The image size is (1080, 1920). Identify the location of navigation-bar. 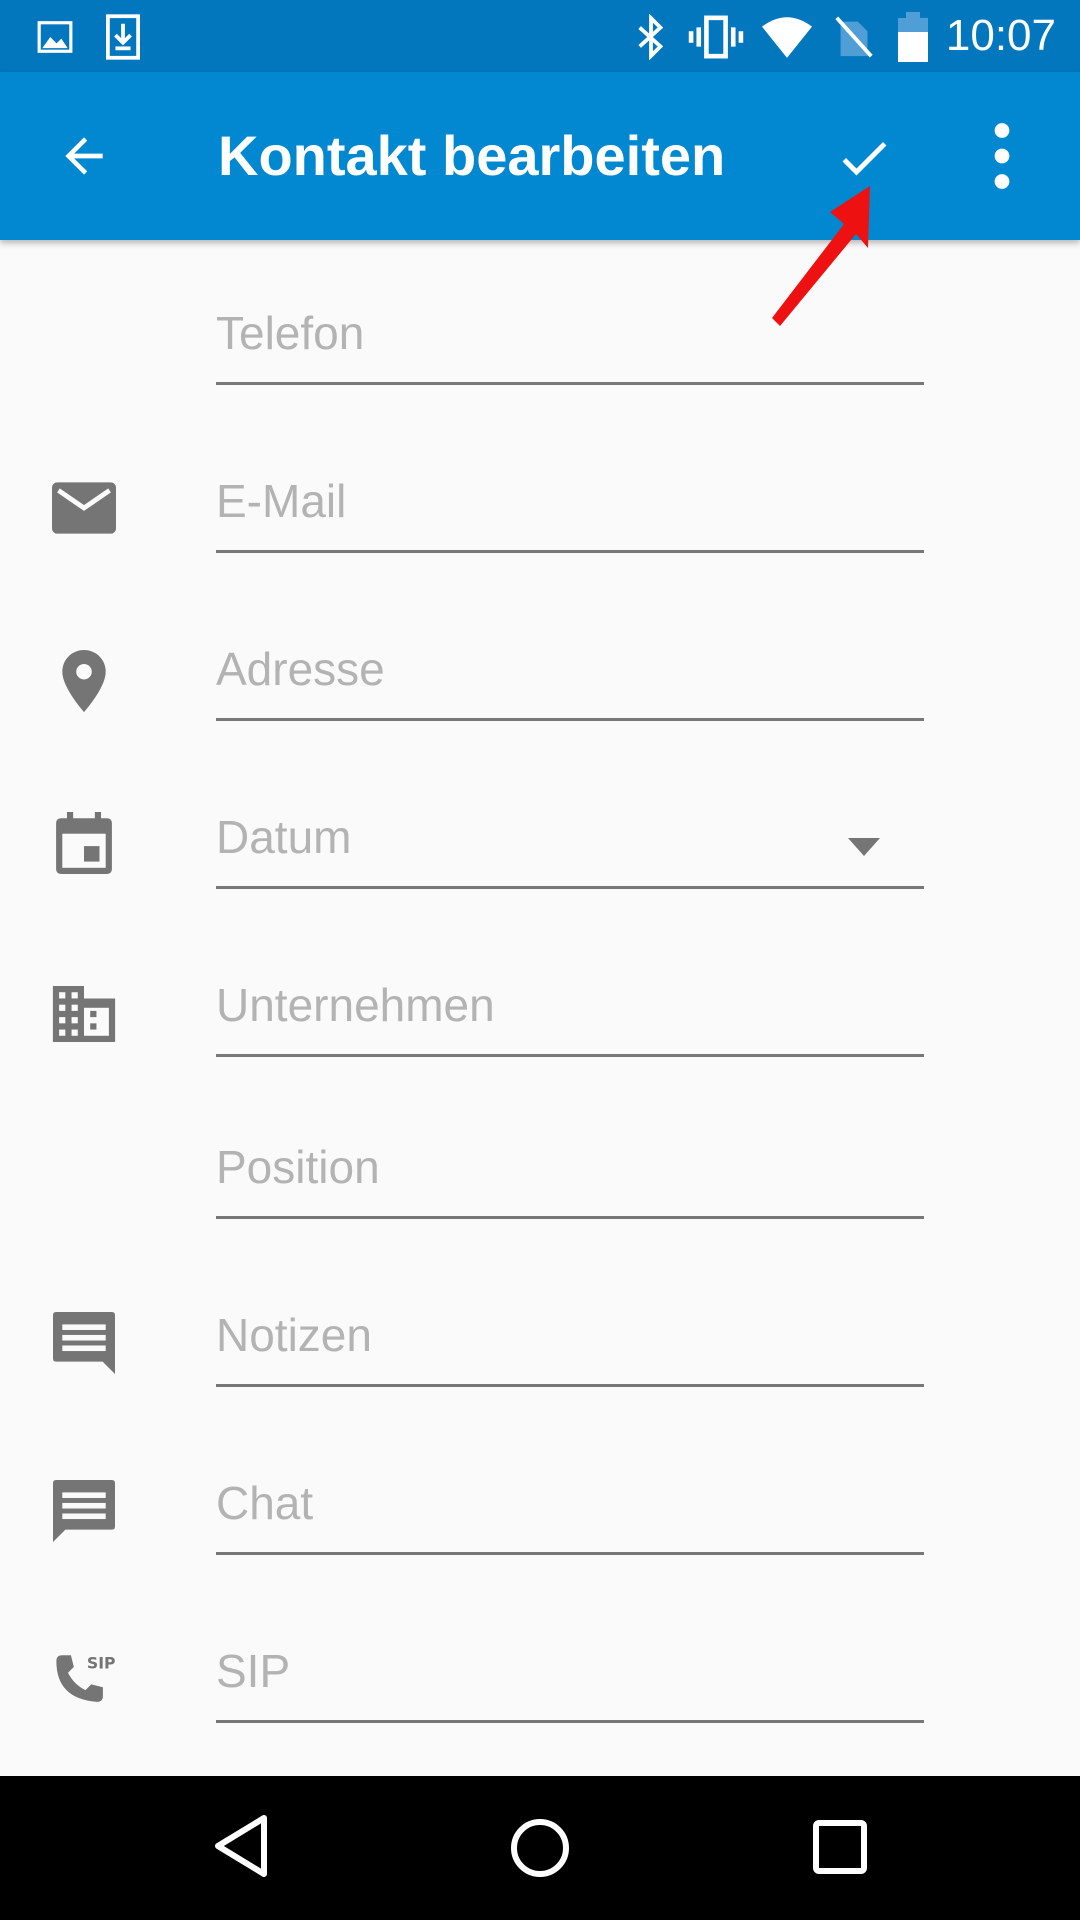
(540, 1848).